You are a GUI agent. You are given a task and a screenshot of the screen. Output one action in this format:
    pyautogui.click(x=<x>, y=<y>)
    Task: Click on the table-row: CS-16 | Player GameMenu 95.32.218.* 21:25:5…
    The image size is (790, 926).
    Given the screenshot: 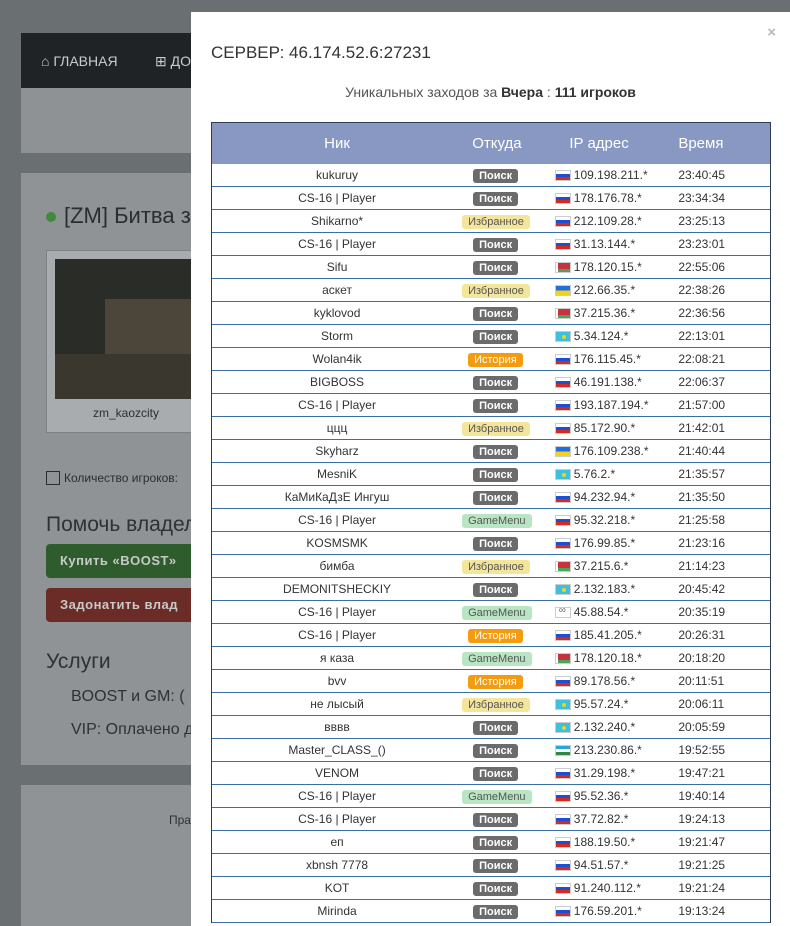 What is the action you would take?
    pyautogui.click(x=491, y=520)
    